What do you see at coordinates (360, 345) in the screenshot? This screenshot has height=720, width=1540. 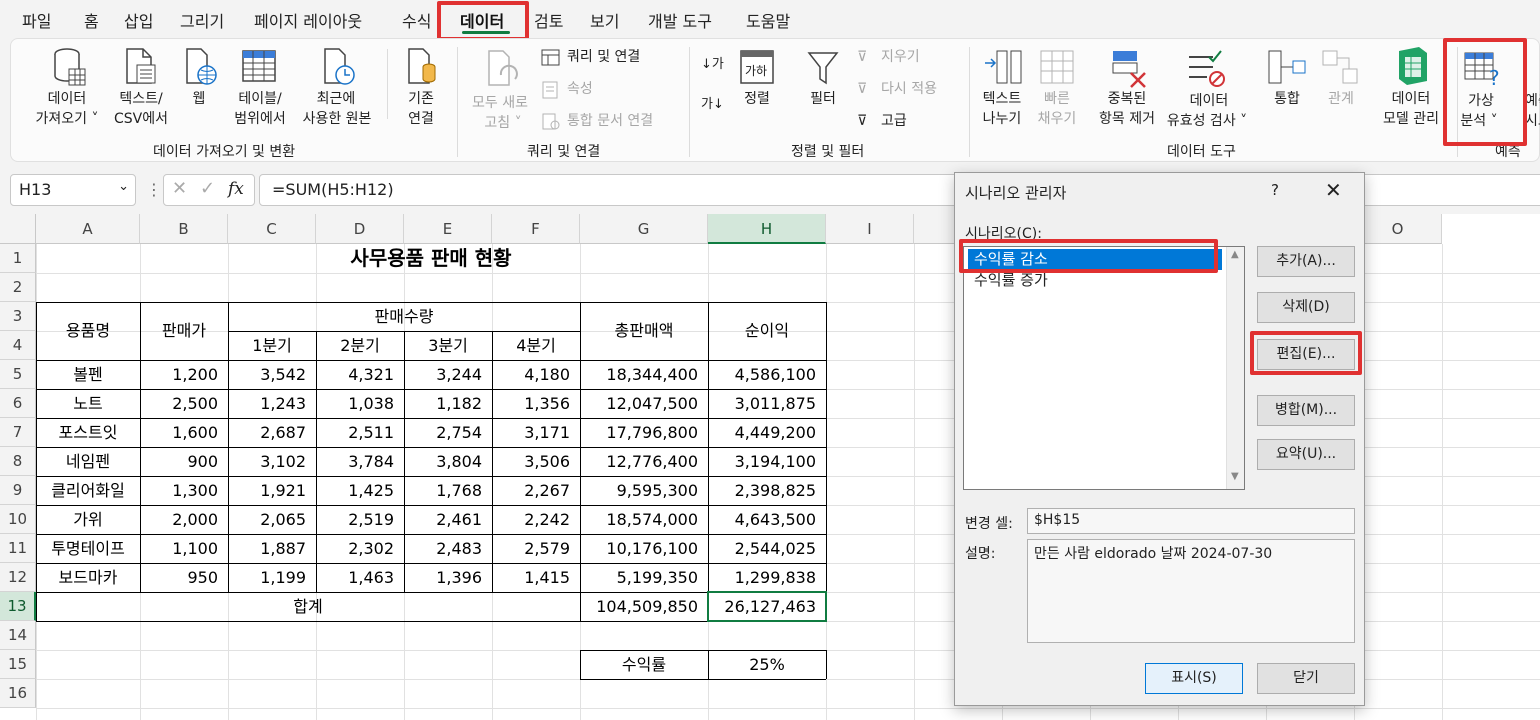 I see `header-cell: 2분기` at bounding box center [360, 345].